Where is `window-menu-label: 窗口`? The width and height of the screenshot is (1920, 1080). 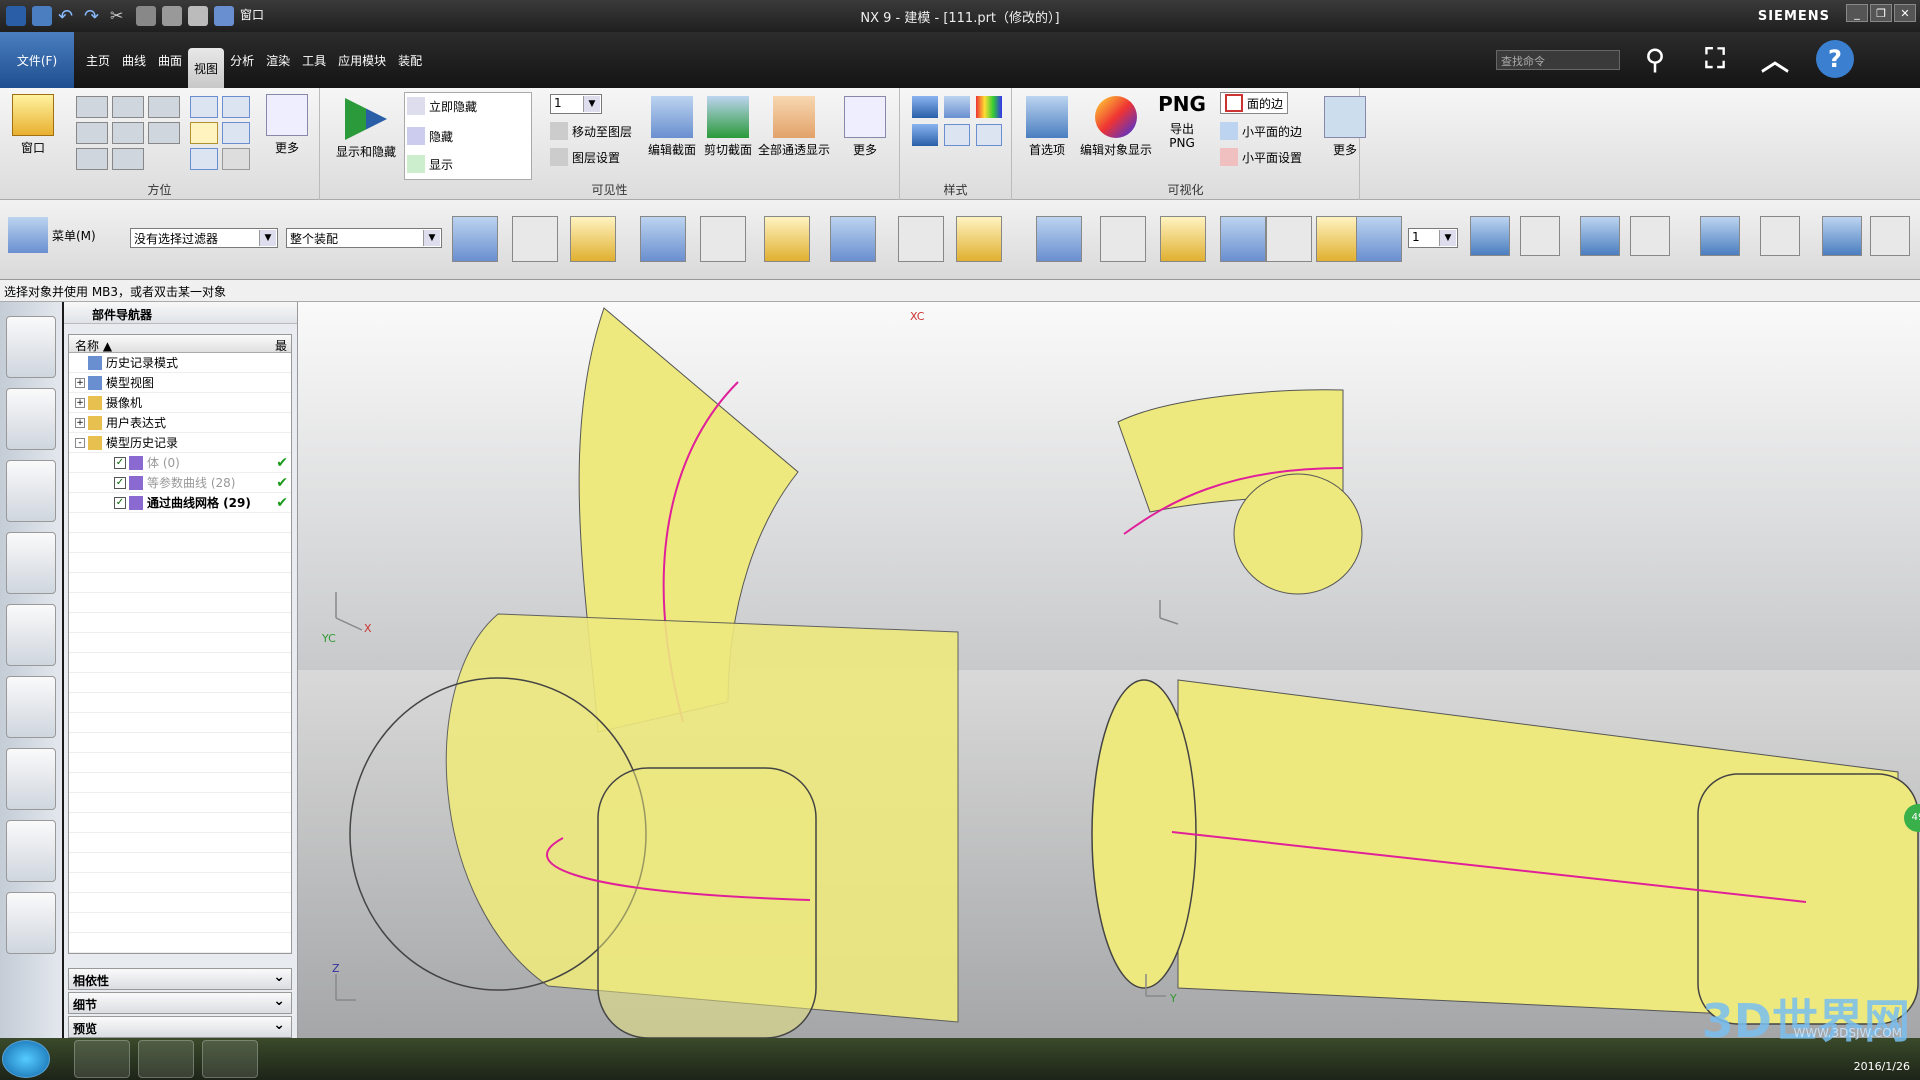
window-menu-label: 窗口 is located at coordinates (252, 16).